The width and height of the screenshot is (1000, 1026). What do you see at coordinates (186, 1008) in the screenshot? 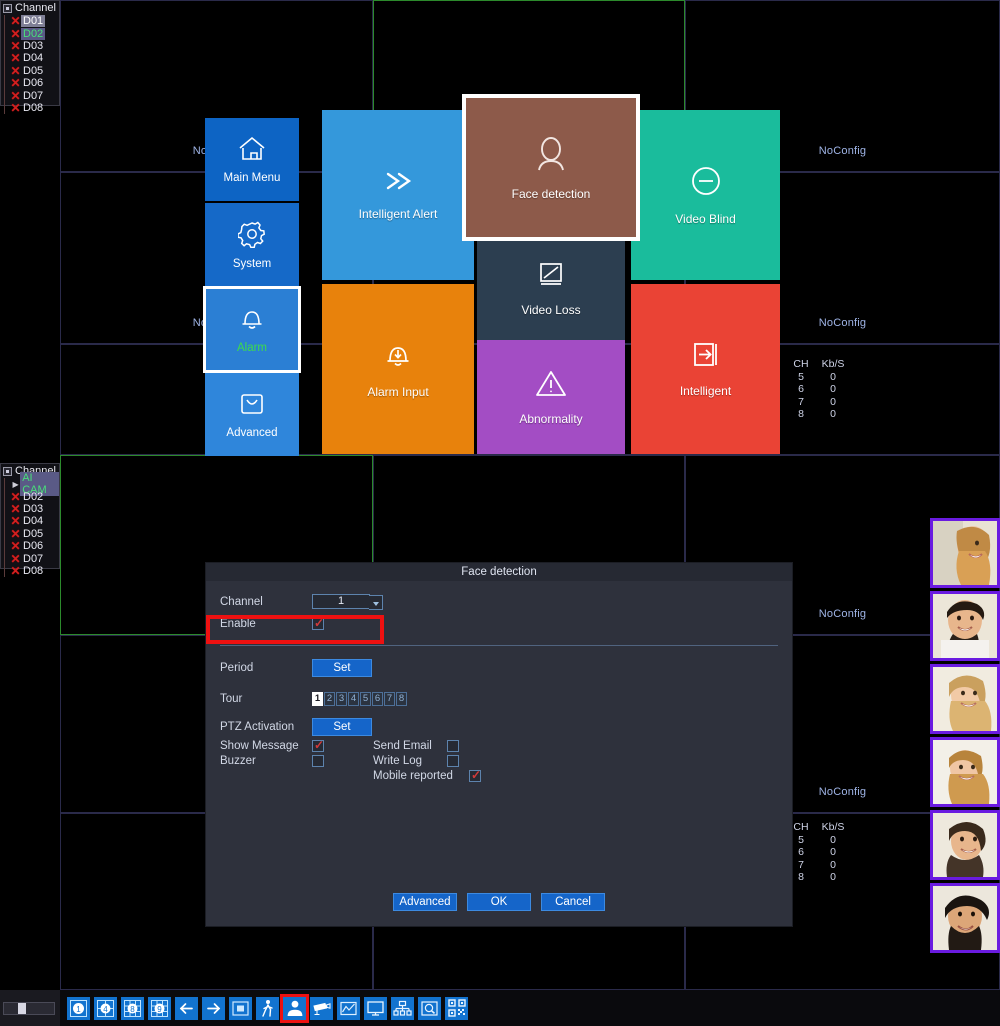
I see `previous-button` at bounding box center [186, 1008].